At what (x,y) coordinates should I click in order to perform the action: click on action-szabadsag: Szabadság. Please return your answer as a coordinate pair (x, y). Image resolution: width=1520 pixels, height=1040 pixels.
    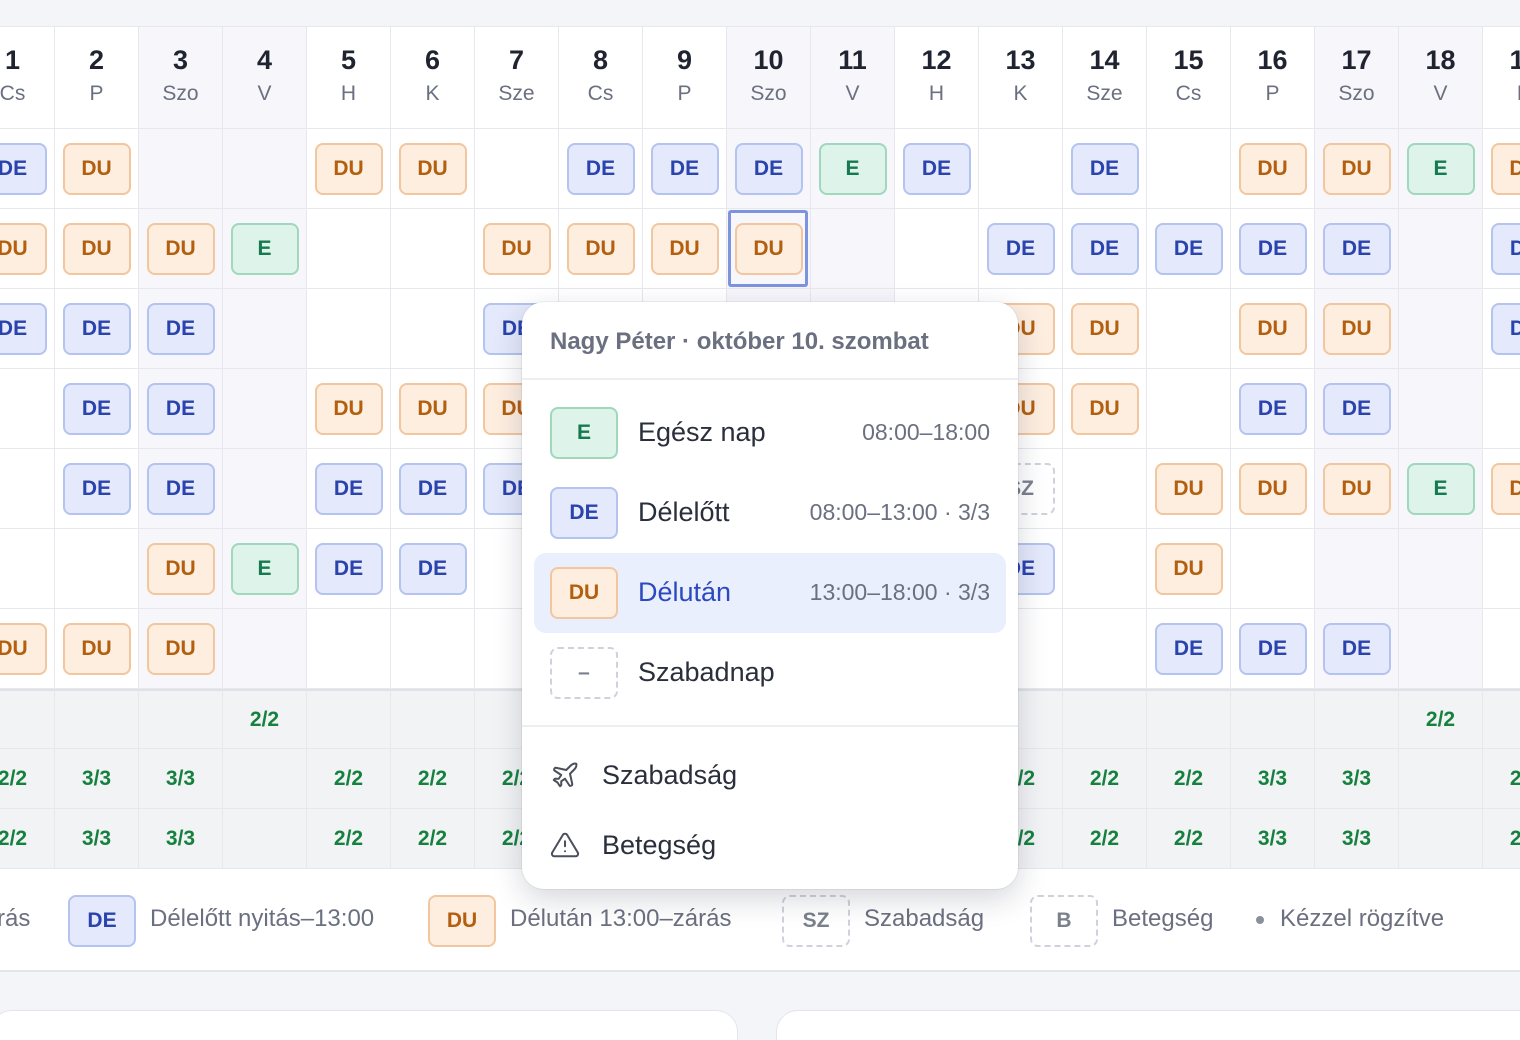
    Looking at the image, I should click on (770, 775).